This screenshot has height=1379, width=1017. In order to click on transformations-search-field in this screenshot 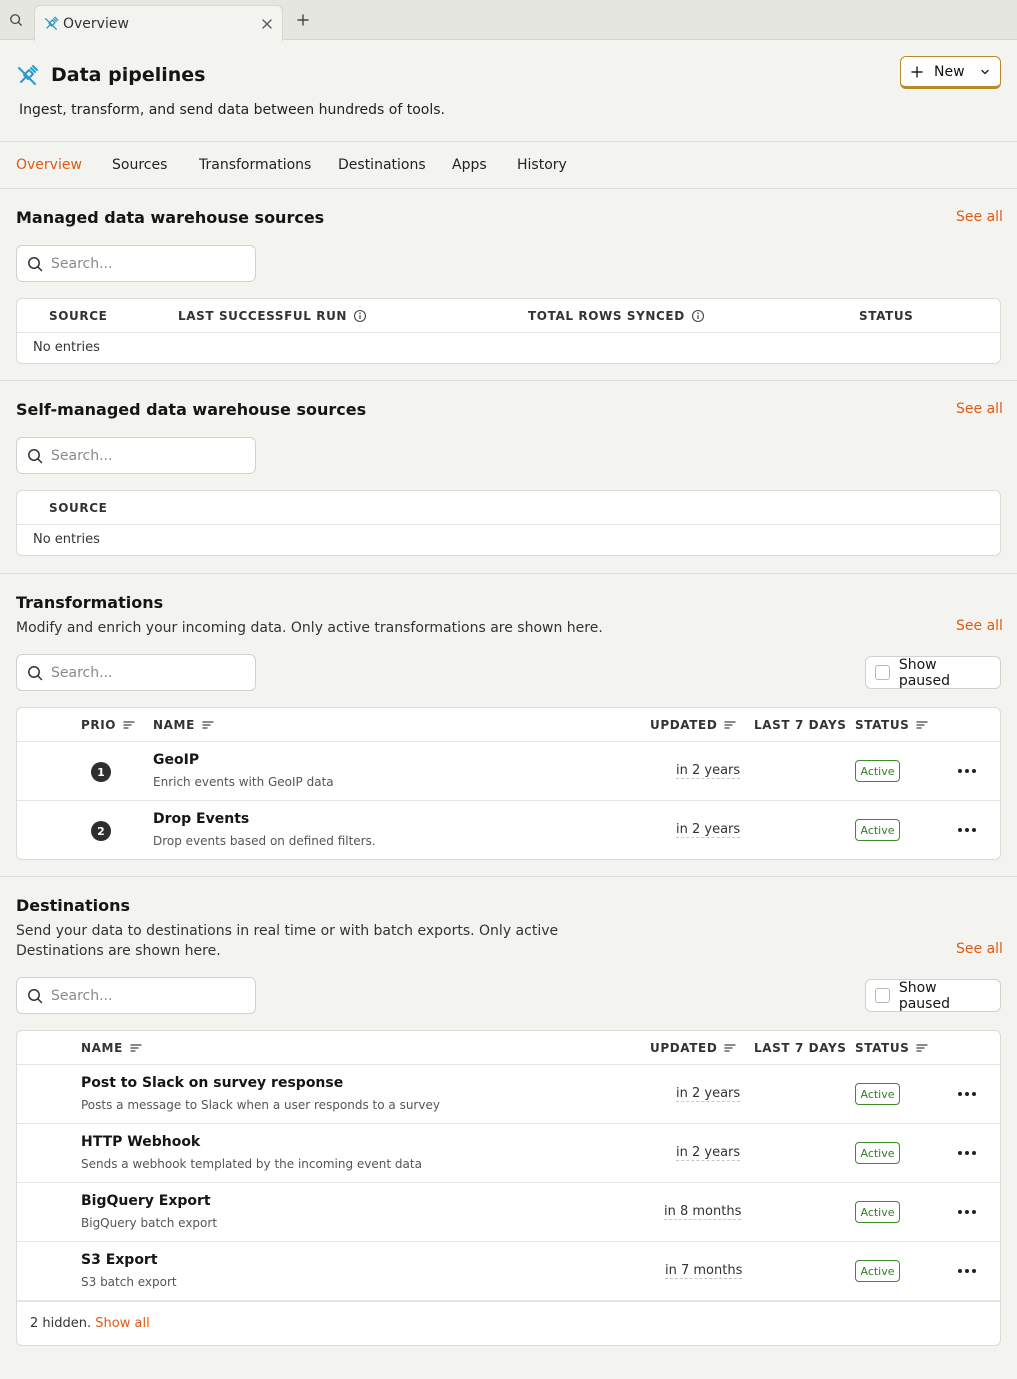, I will do `click(136, 672)`.